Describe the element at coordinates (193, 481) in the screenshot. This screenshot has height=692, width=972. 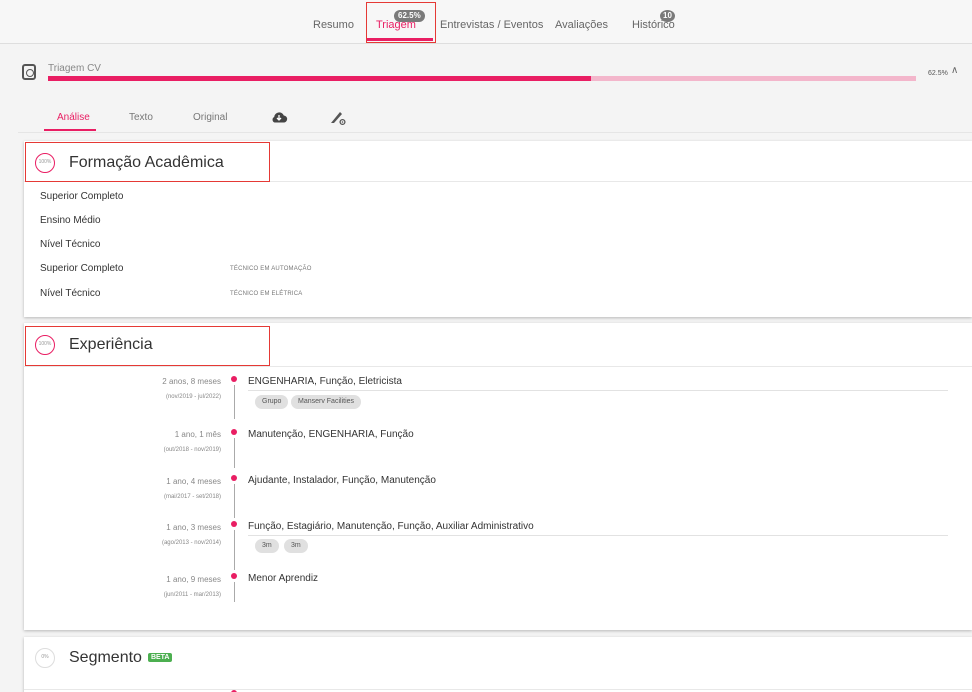
I see `experience-duration: 1 ano, 4 meses` at that location.